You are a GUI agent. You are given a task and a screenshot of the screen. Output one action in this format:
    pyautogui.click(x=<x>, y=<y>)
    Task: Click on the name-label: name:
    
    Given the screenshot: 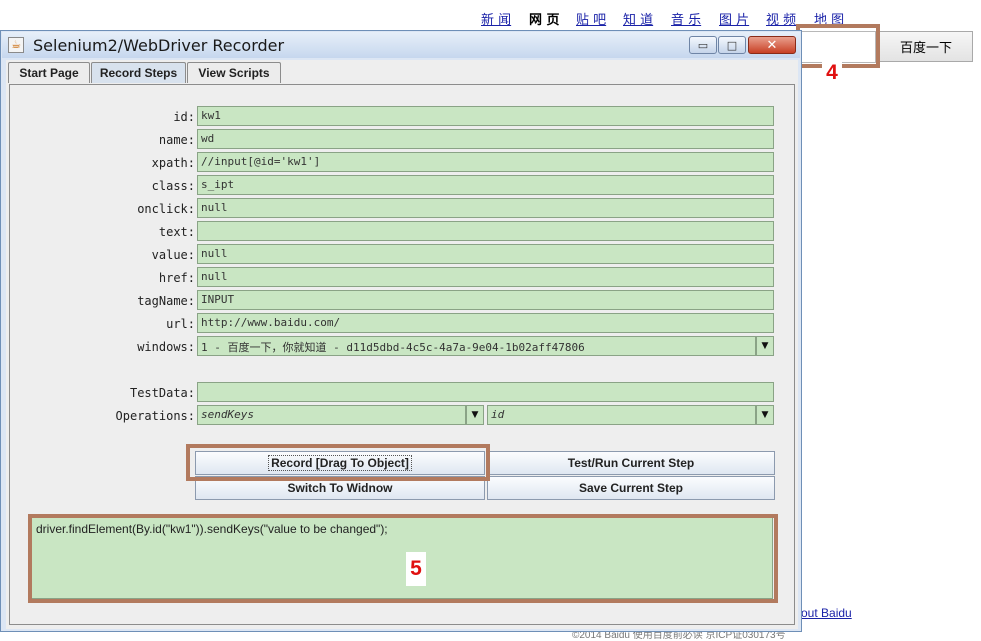 What is the action you would take?
    pyautogui.click(x=176, y=140)
    